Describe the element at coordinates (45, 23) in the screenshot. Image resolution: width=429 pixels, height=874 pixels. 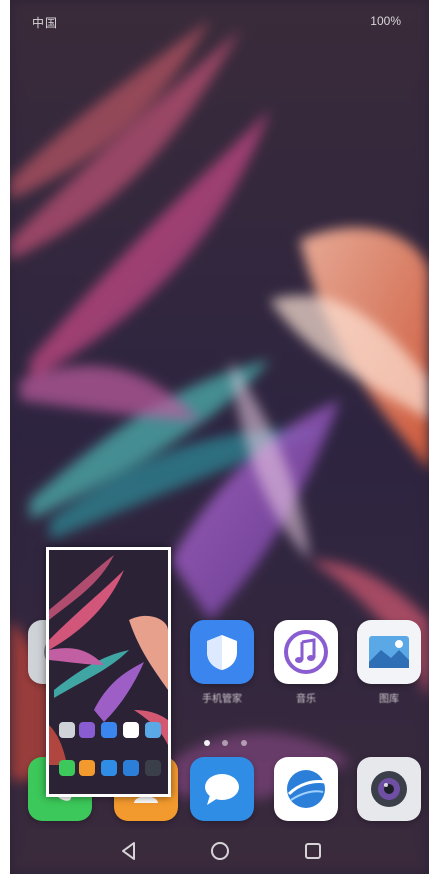
I see `carrier-text: 中国` at that location.